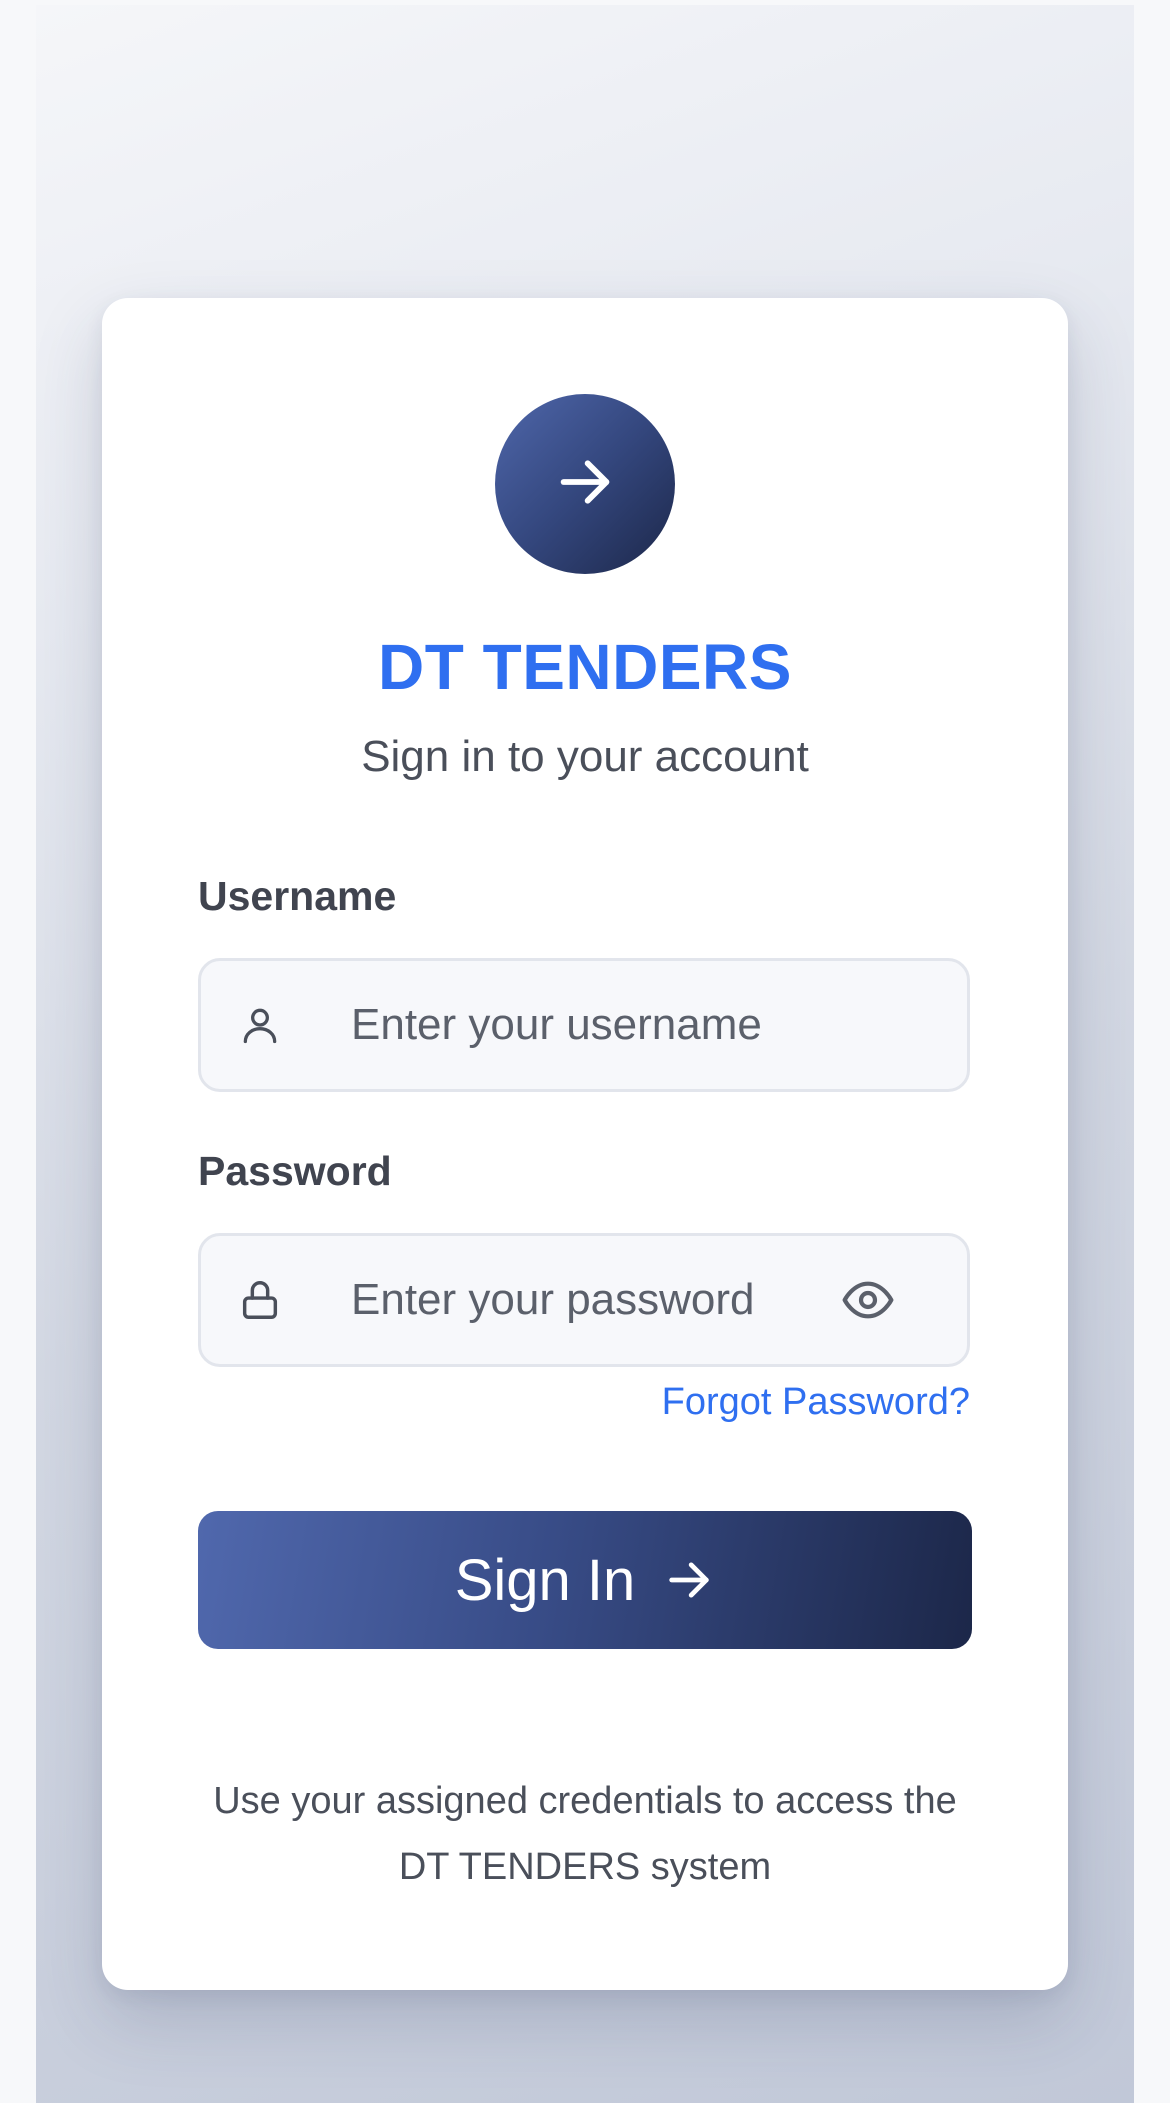  What do you see at coordinates (297, 896) in the screenshot?
I see `username-label: Username` at bounding box center [297, 896].